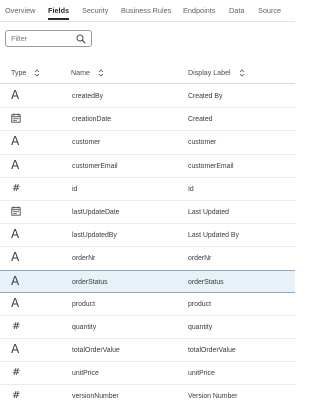 The width and height of the screenshot is (320, 400). I want to click on field-name: versionNumber, so click(95, 396).